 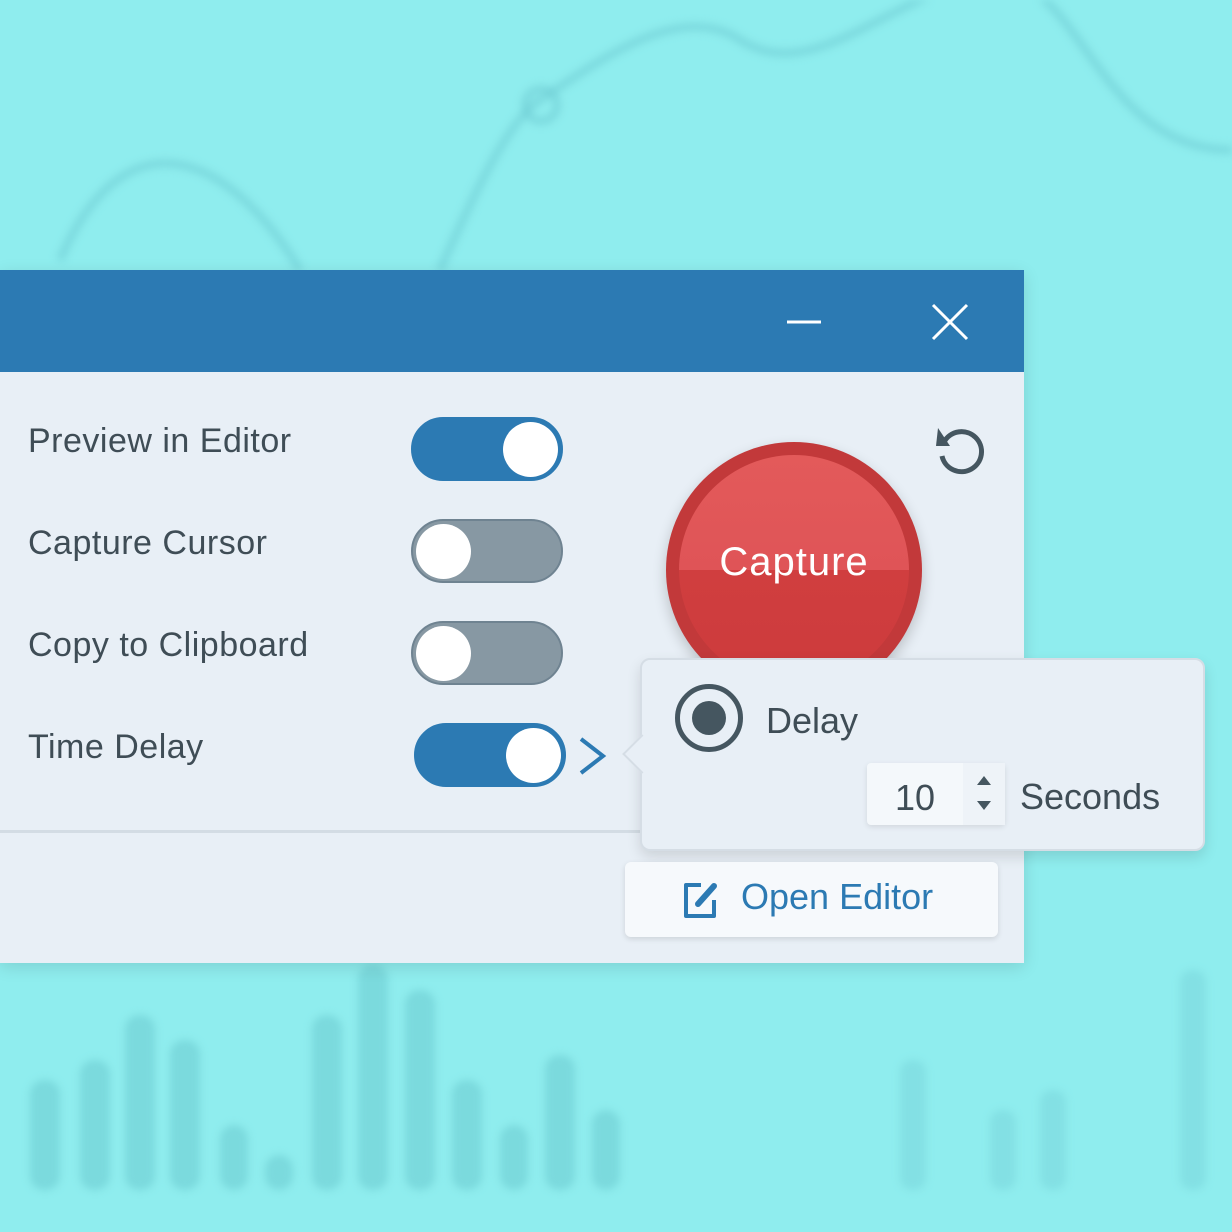 What do you see at coordinates (812, 720) in the screenshot?
I see `delay-label: Delay` at bounding box center [812, 720].